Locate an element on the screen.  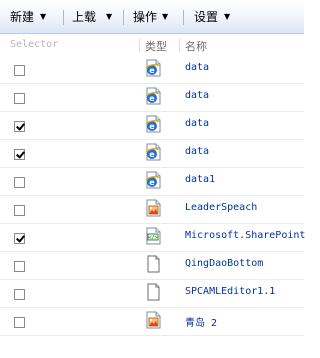
list-item: e data1 is located at coordinates (152, 182).